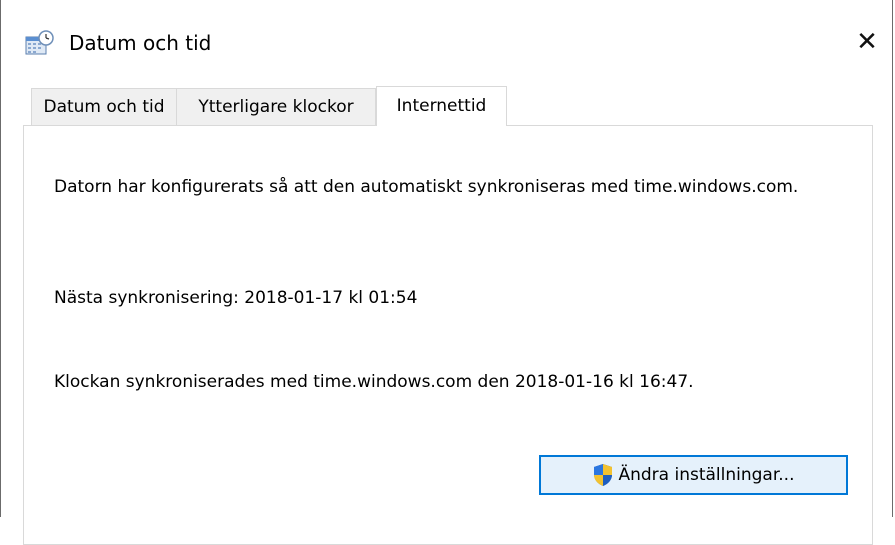  What do you see at coordinates (140, 43) in the screenshot?
I see `window-title: Datum och tid` at bounding box center [140, 43].